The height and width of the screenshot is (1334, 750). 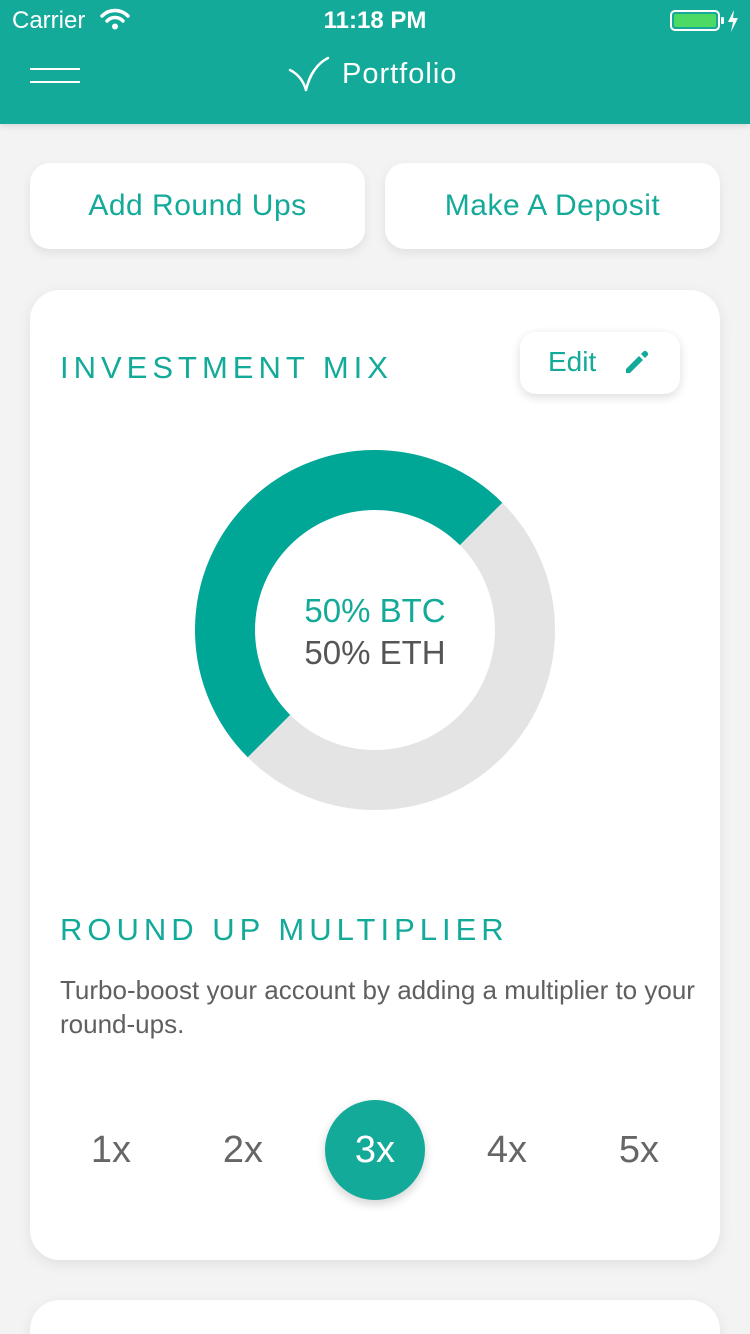 What do you see at coordinates (636, 365) in the screenshot?
I see `pencil-icon` at bounding box center [636, 365].